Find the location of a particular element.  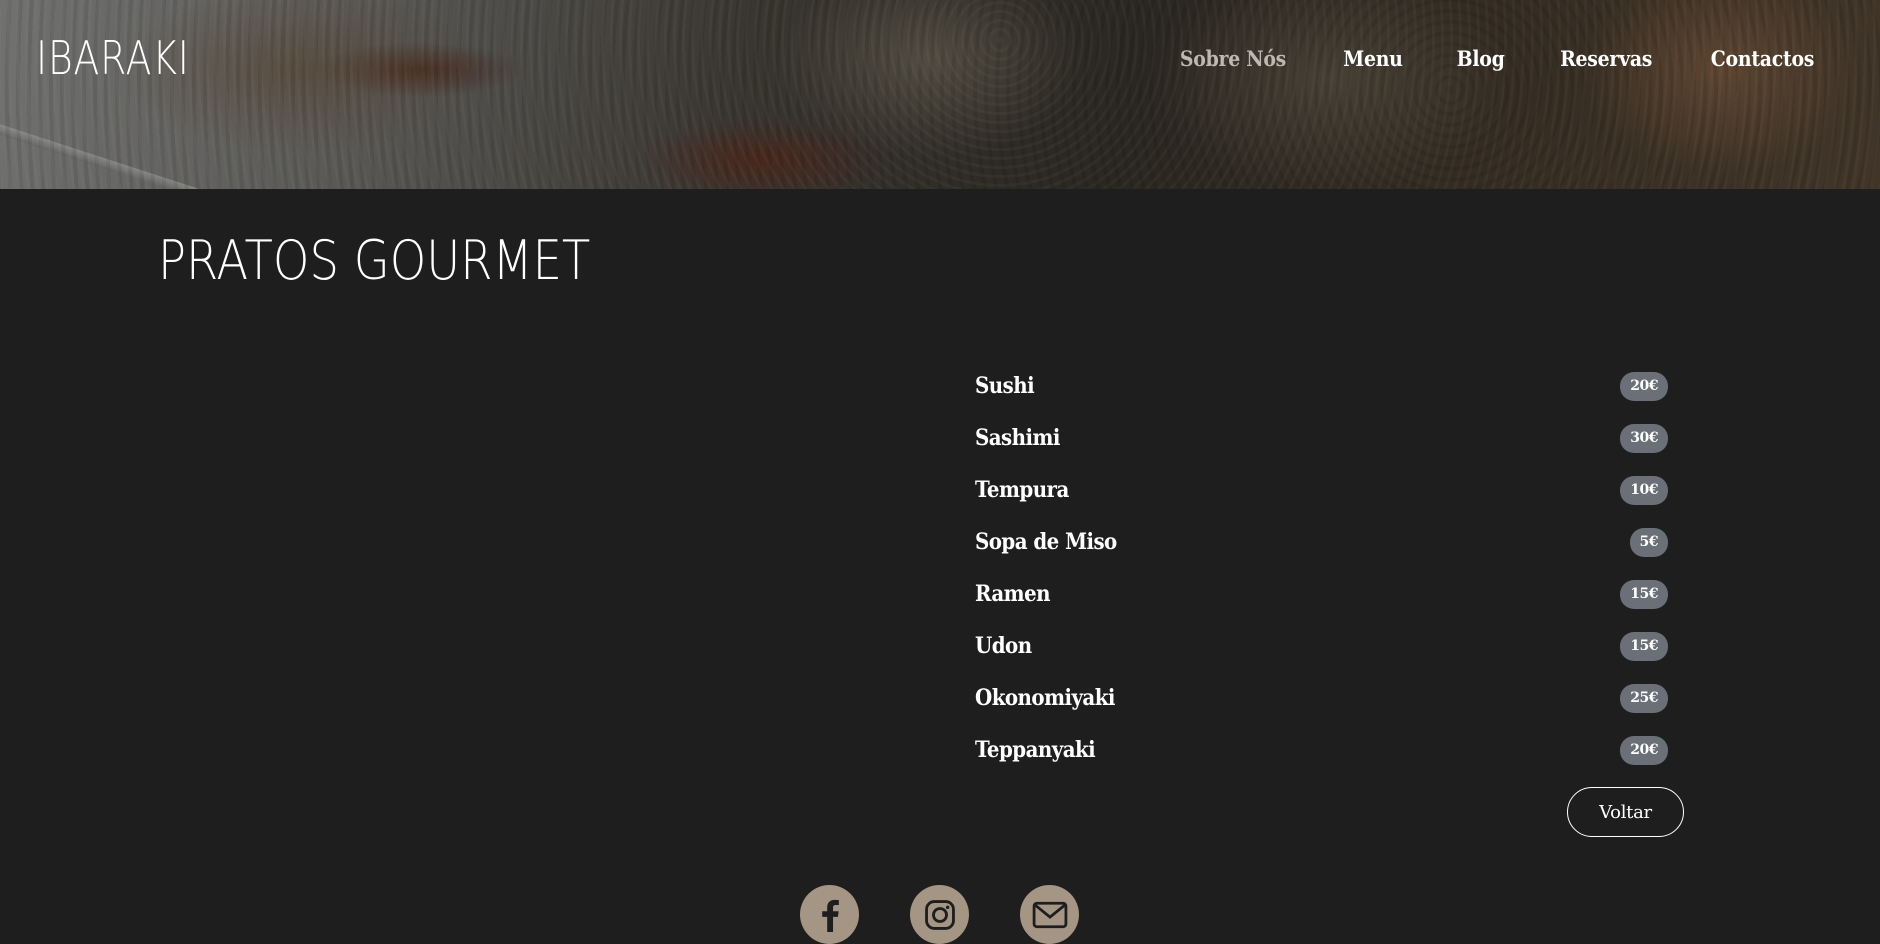

facebook-icon is located at coordinates (830, 915).